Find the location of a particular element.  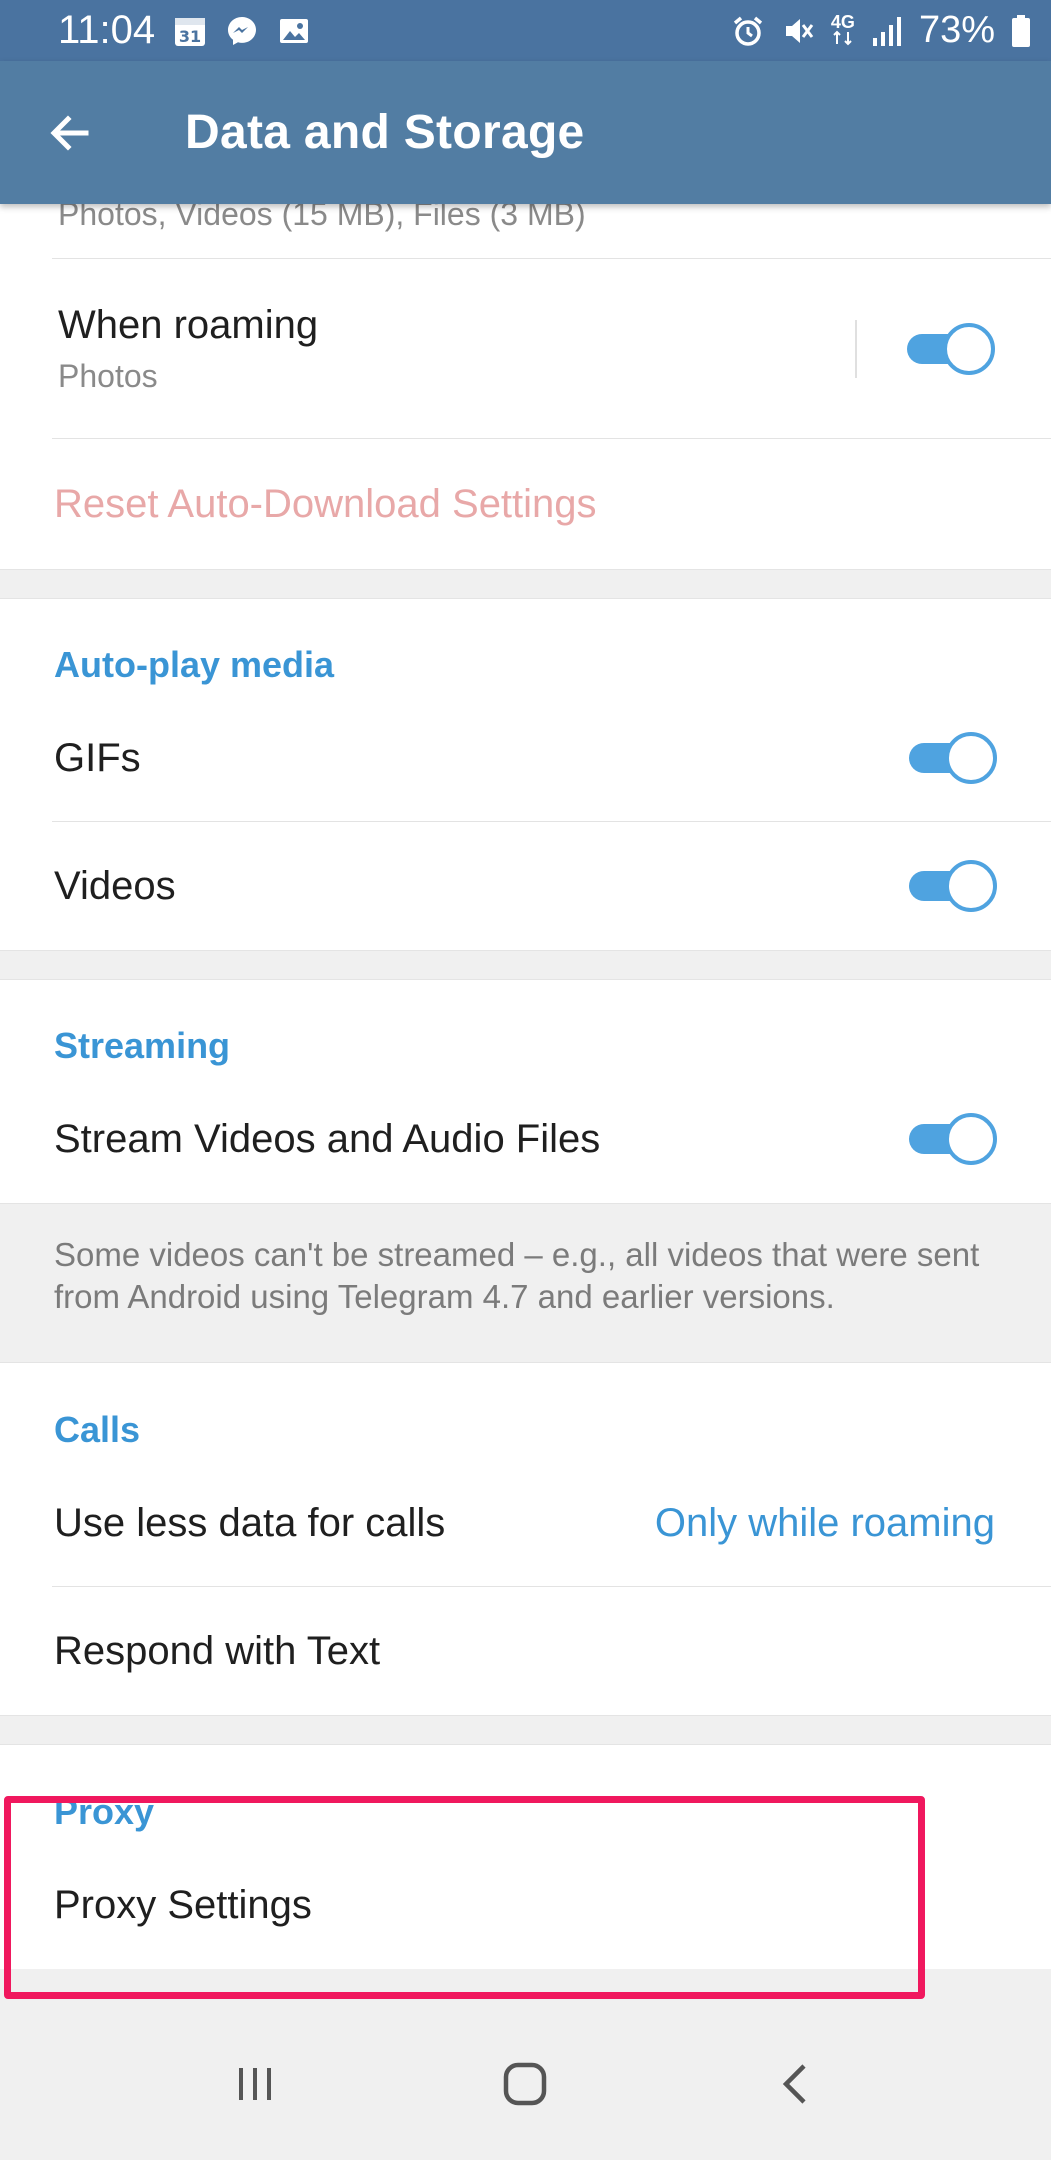

calls-header: Calls is located at coordinates (525, 1411).